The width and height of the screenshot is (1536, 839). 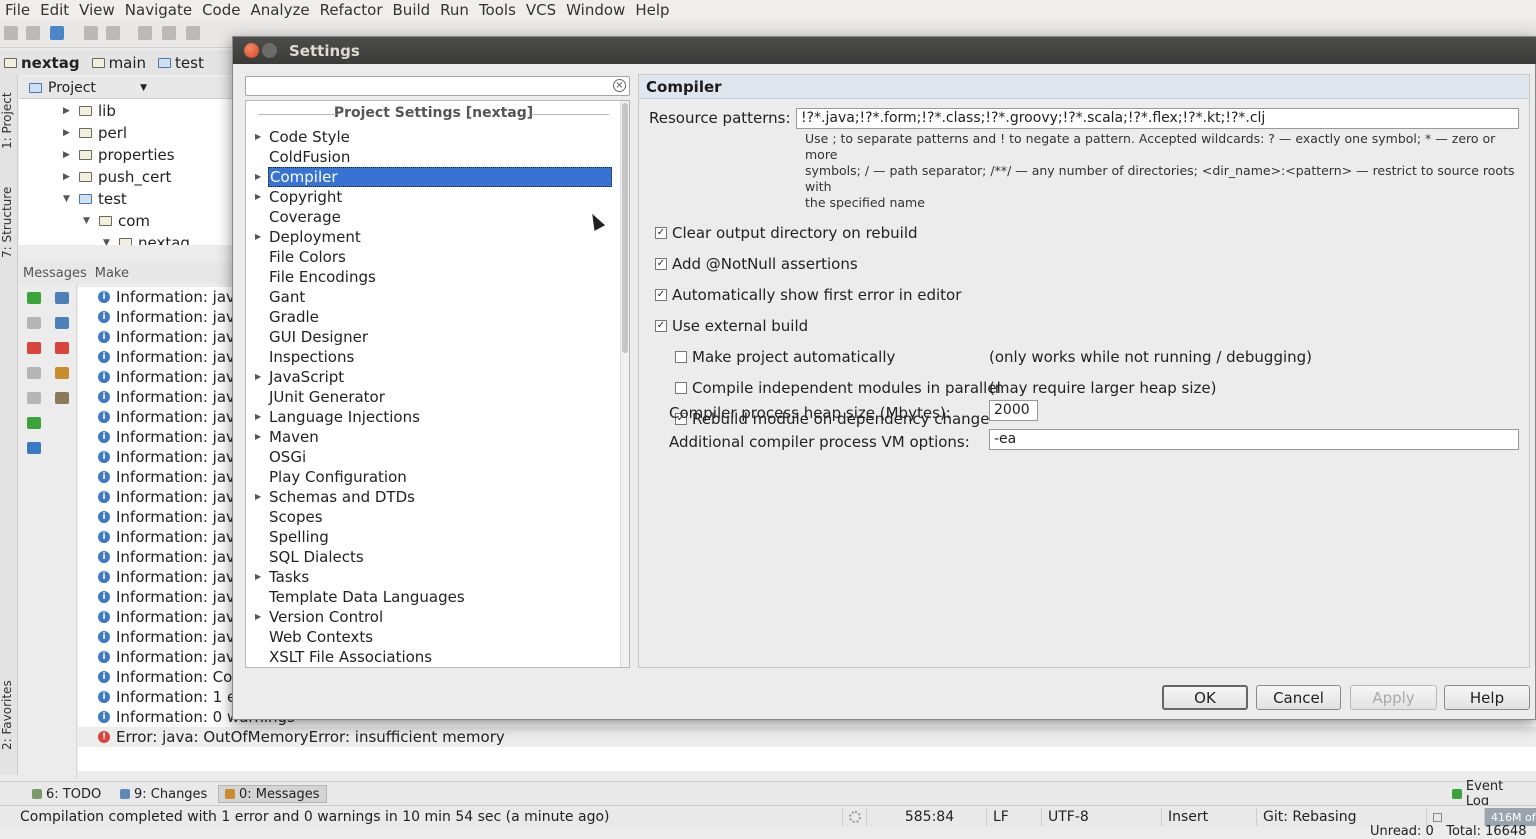 What do you see at coordinates (272, 794) in the screenshot?
I see `tab-messages-bottom: 0: Messages` at bounding box center [272, 794].